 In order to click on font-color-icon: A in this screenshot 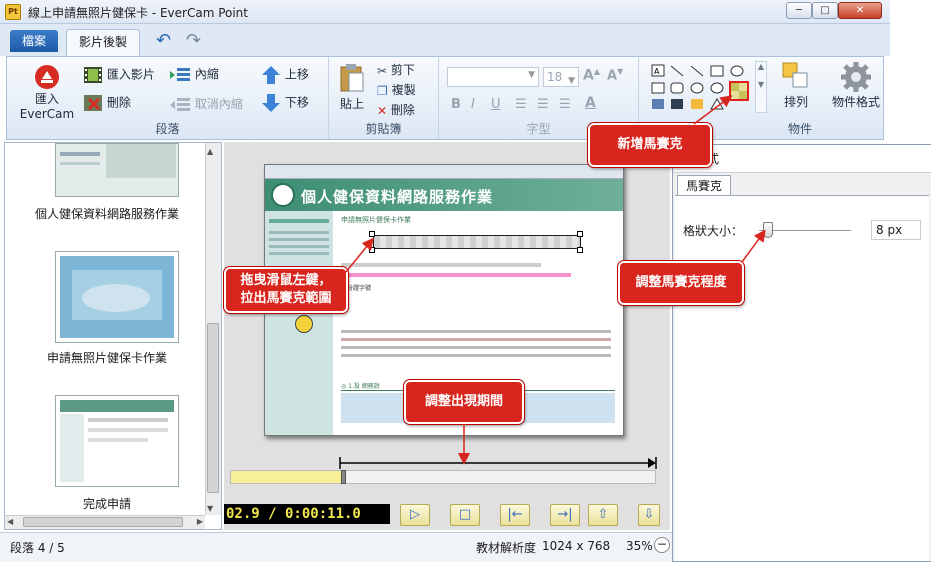, I will do `click(590, 103)`.